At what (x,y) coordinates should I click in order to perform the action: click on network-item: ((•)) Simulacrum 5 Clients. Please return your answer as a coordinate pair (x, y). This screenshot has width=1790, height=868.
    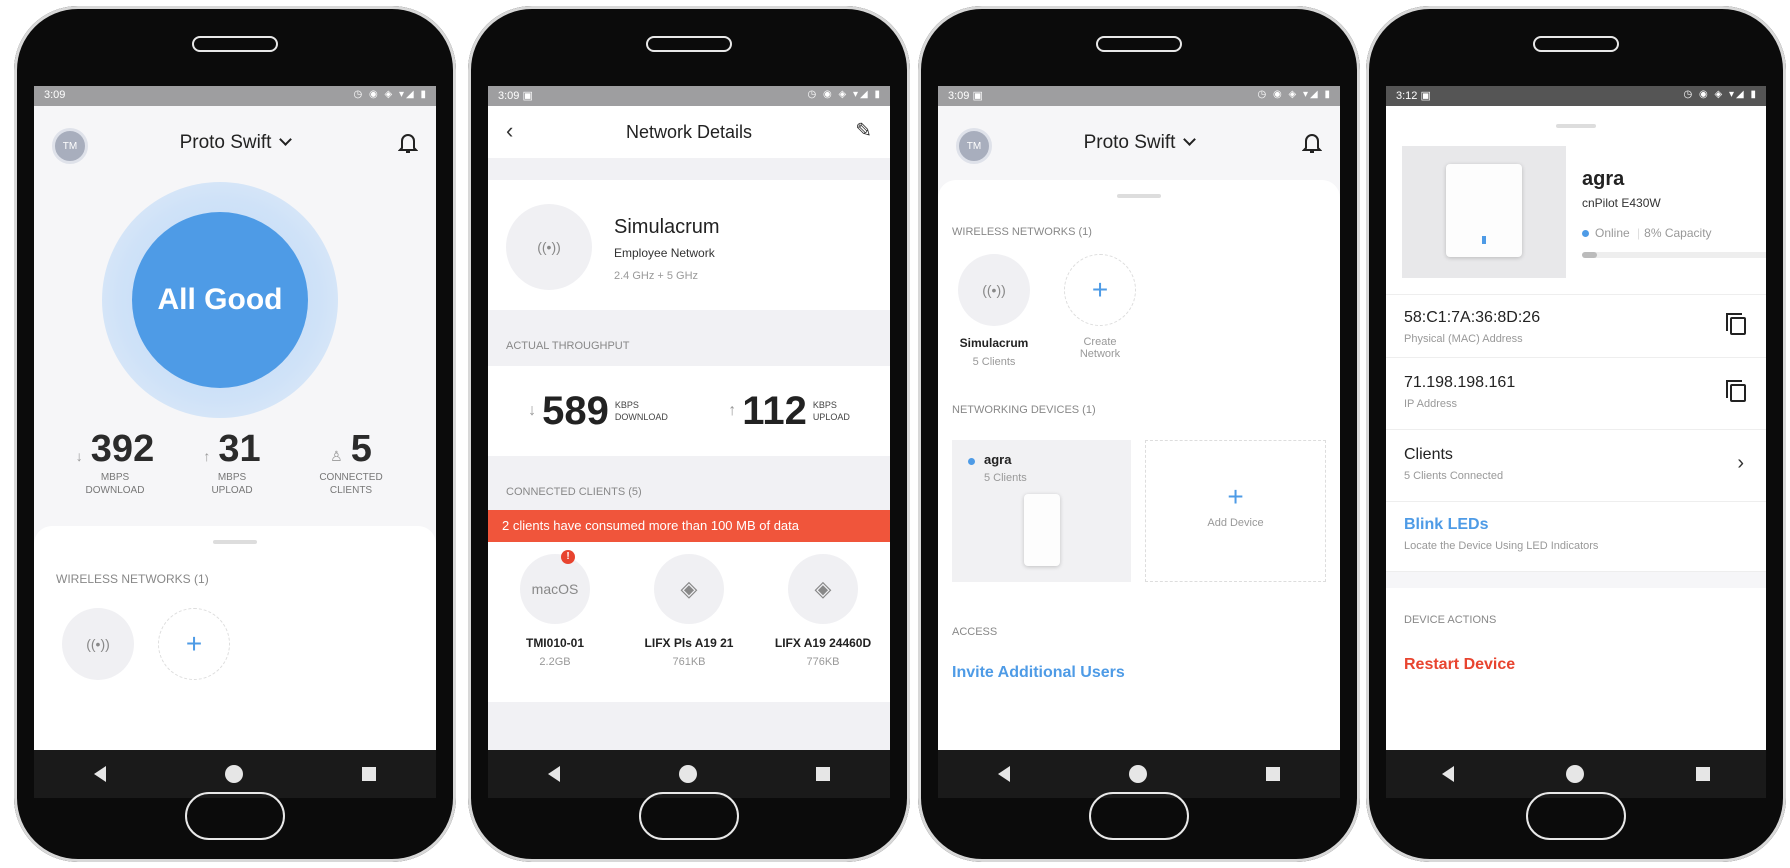
    Looking at the image, I should click on (994, 311).